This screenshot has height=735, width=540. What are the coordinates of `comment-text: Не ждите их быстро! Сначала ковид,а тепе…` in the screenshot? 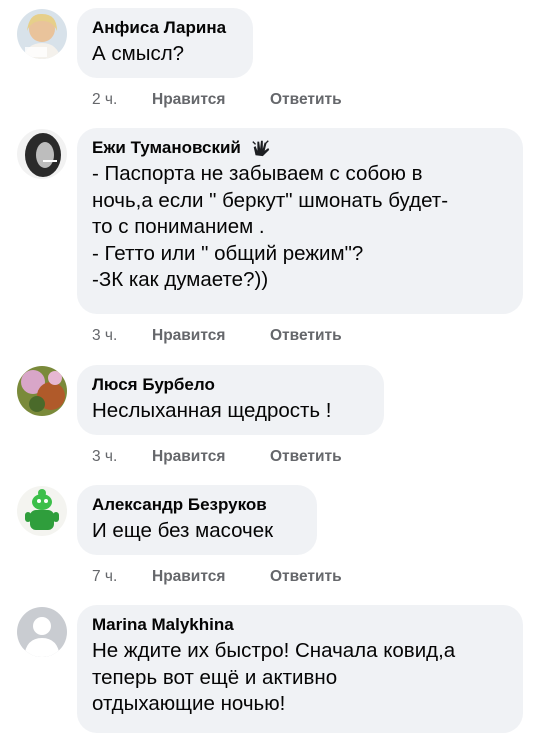 It's located at (274, 677).